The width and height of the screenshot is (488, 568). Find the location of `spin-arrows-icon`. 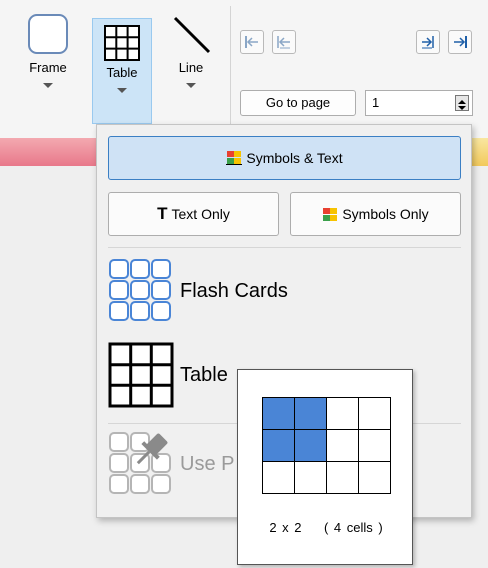

spin-arrows-icon is located at coordinates (462, 103).